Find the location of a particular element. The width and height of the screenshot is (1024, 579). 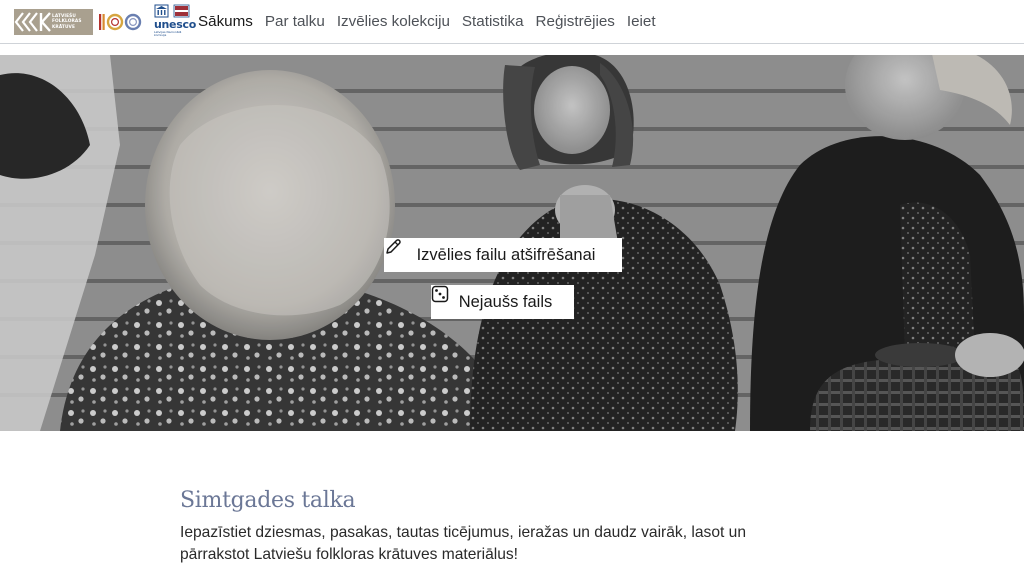

lfk-logo: LATVIEŠU FOLKLORAS KRĀTUVE is located at coordinates (53, 22).